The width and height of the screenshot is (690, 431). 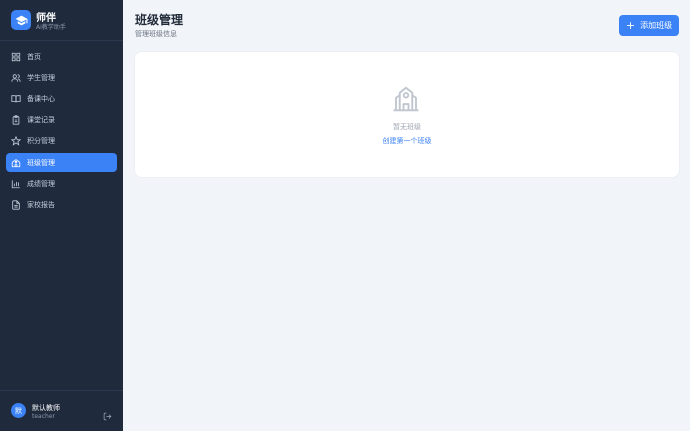 I want to click on sidebar-item-label: 家校报告, so click(x=41, y=204).